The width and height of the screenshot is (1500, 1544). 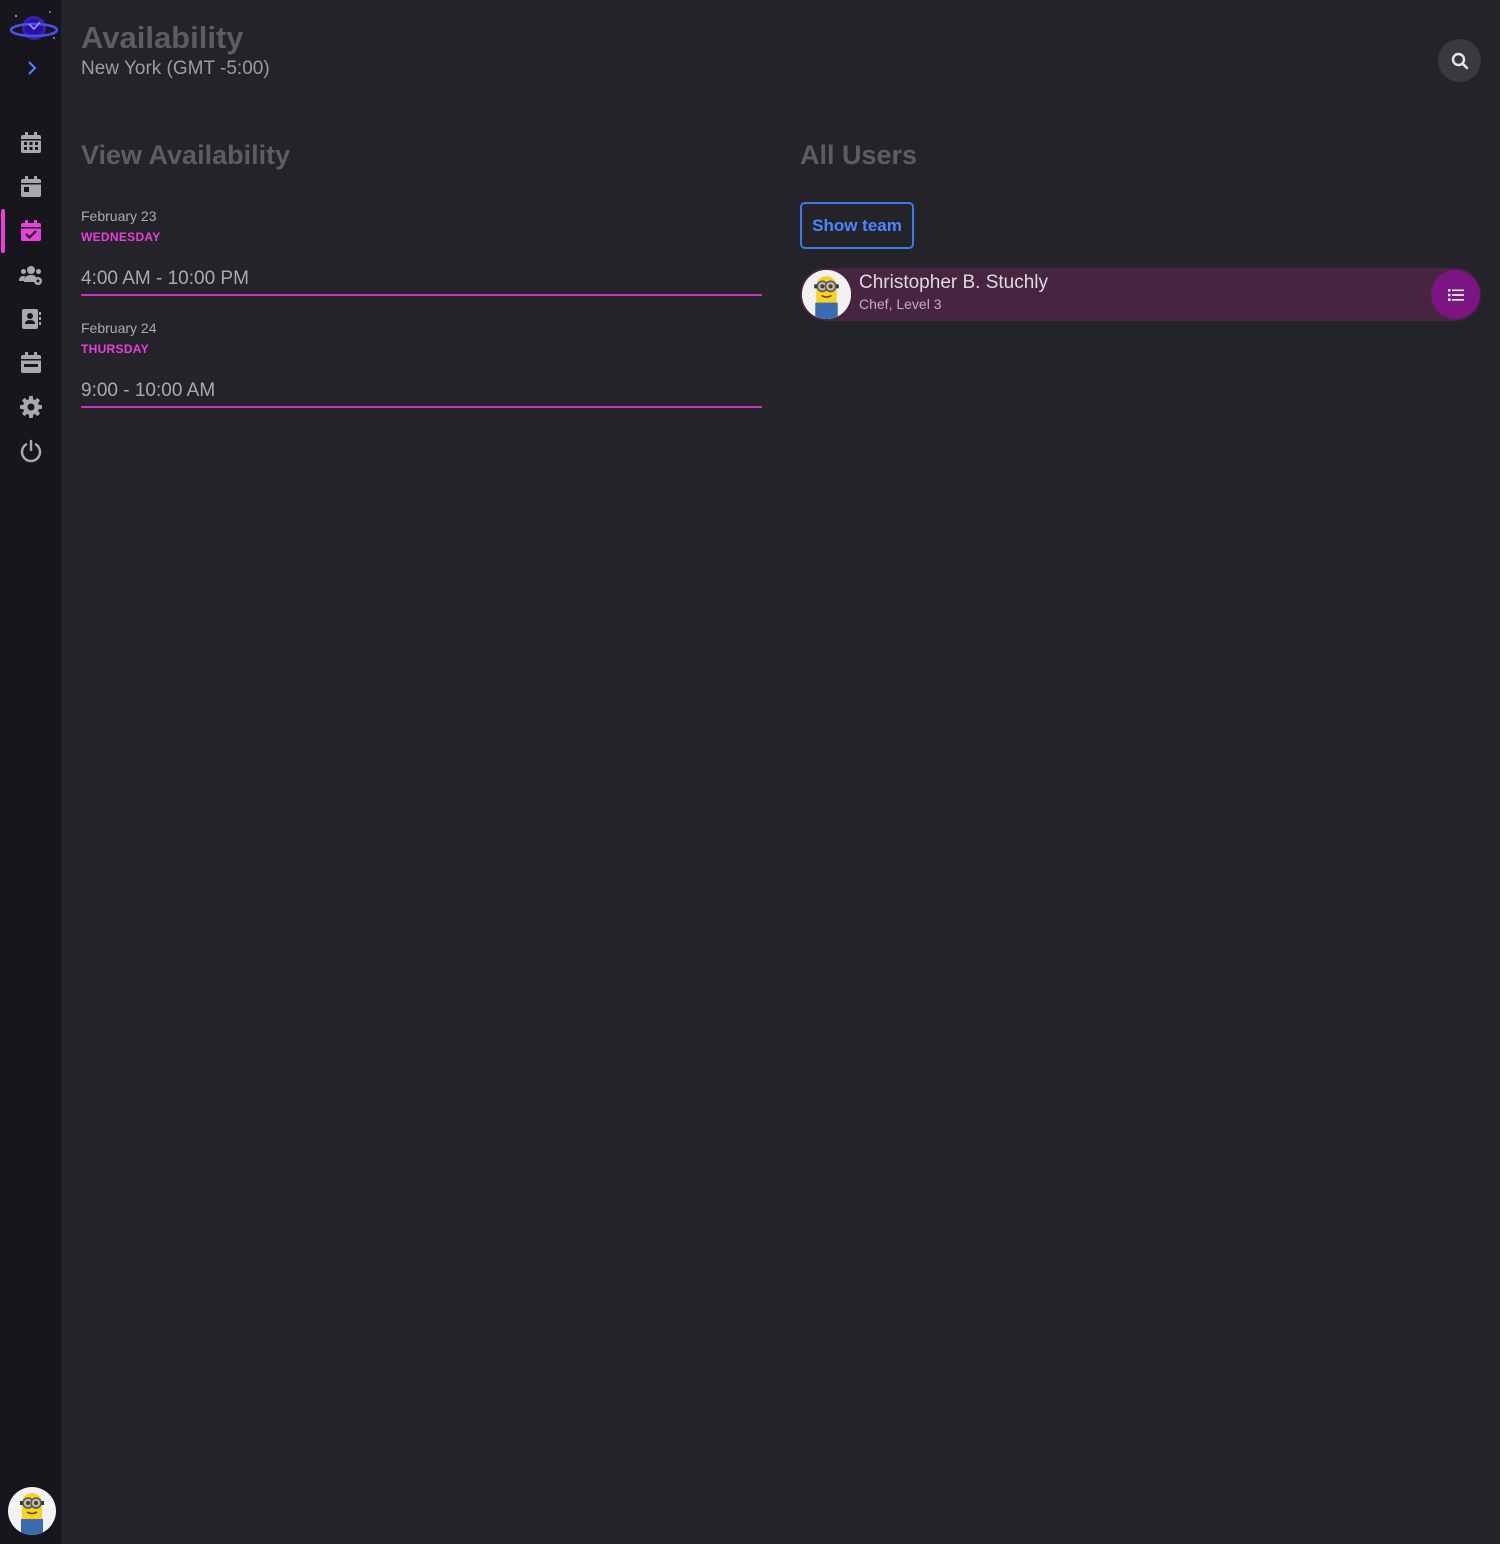 I want to click on user-avatar, so click(x=826, y=294).